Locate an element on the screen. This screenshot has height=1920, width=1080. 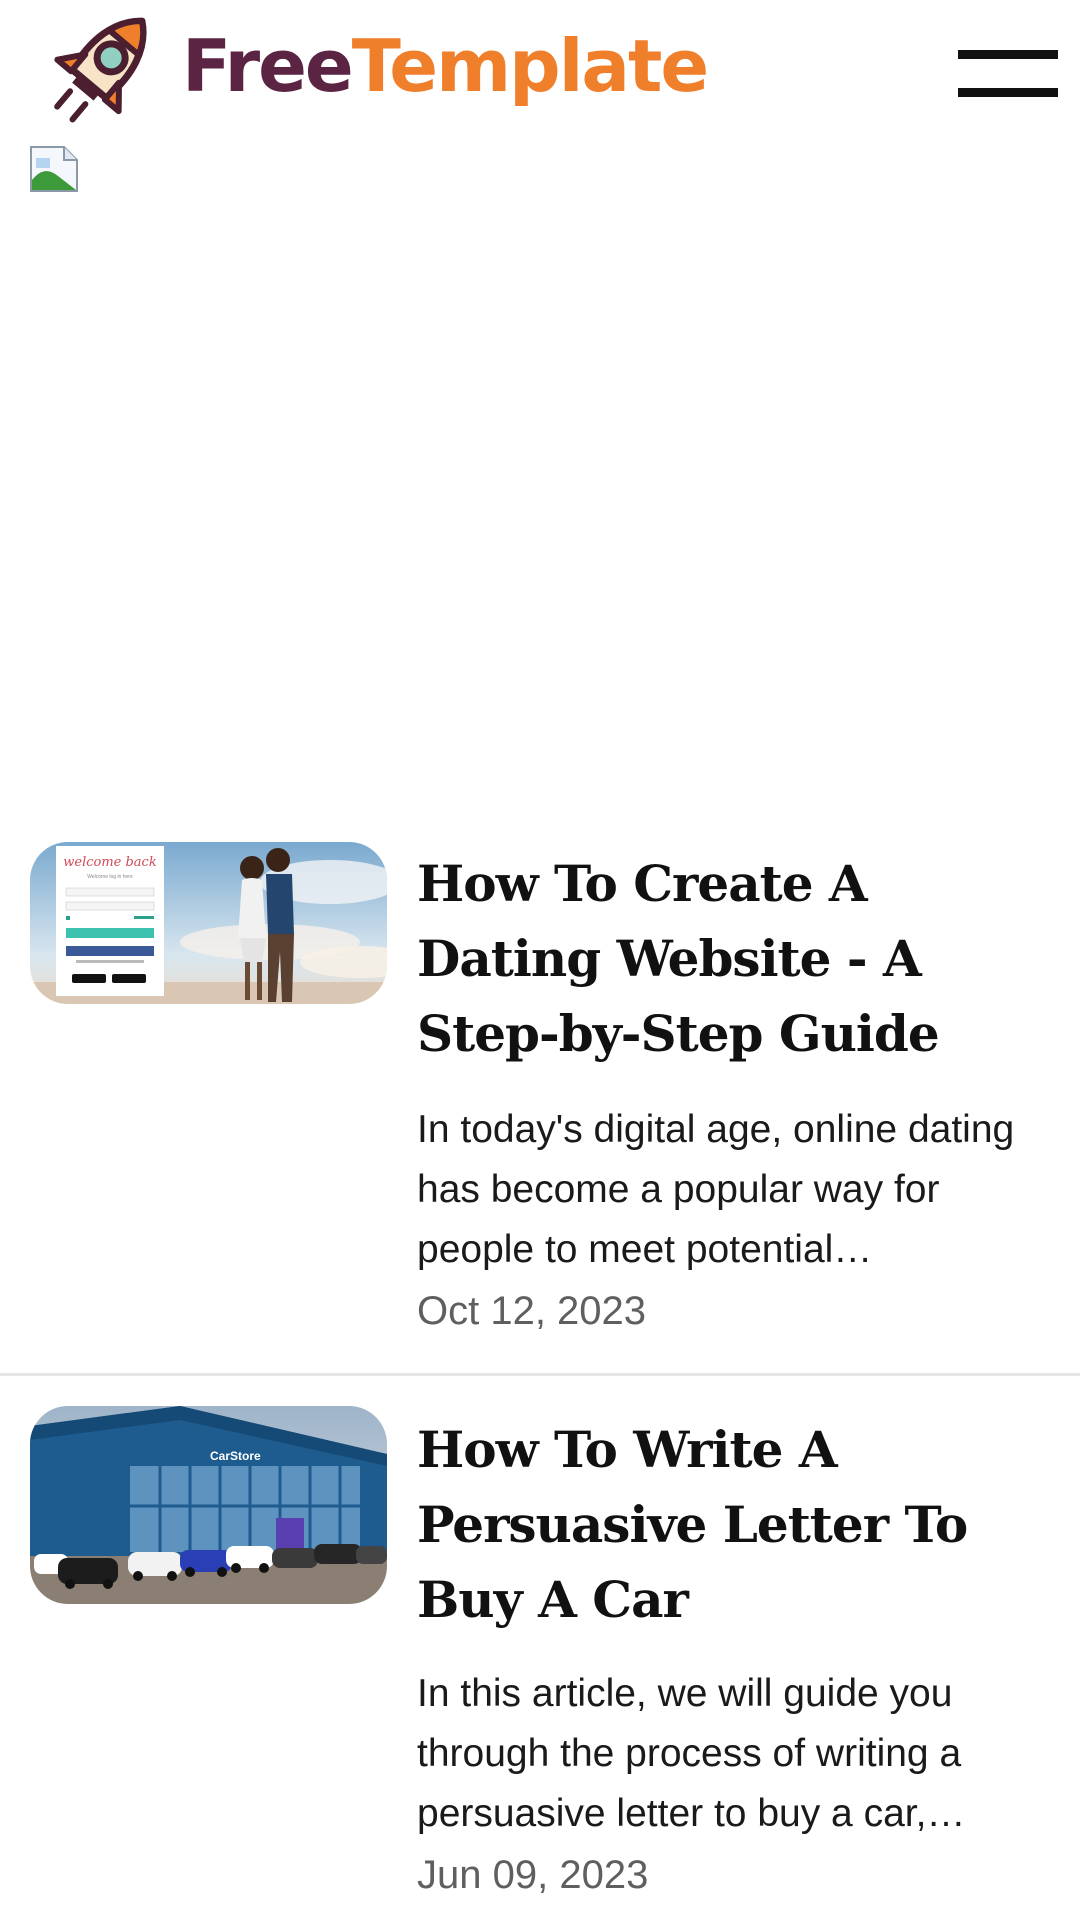
hamburger-menu-icon is located at coordinates (1008, 74).